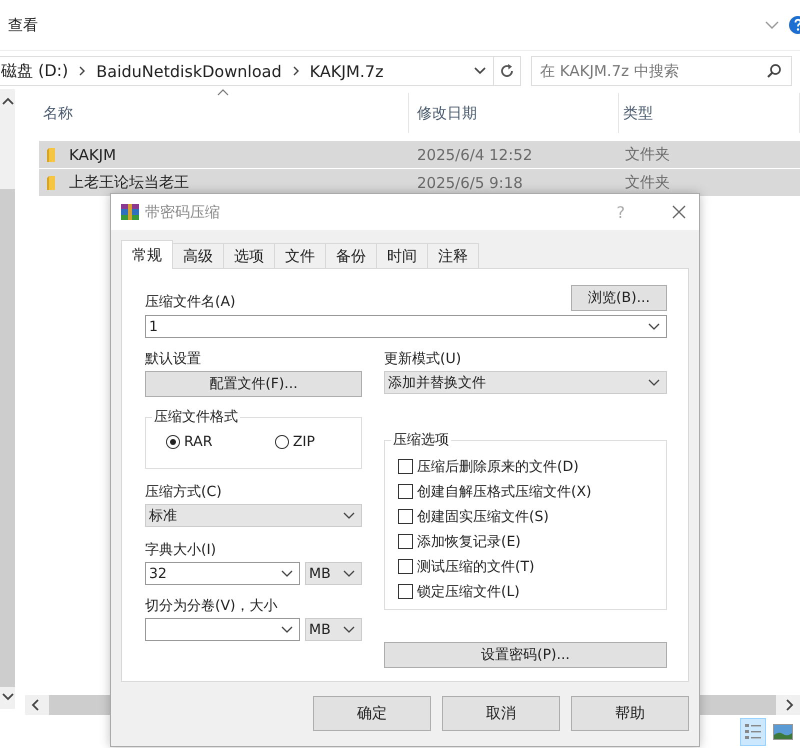 The image size is (800, 748). Describe the element at coordinates (253, 515) in the screenshot. I see `method-dropdown: 标准` at that location.